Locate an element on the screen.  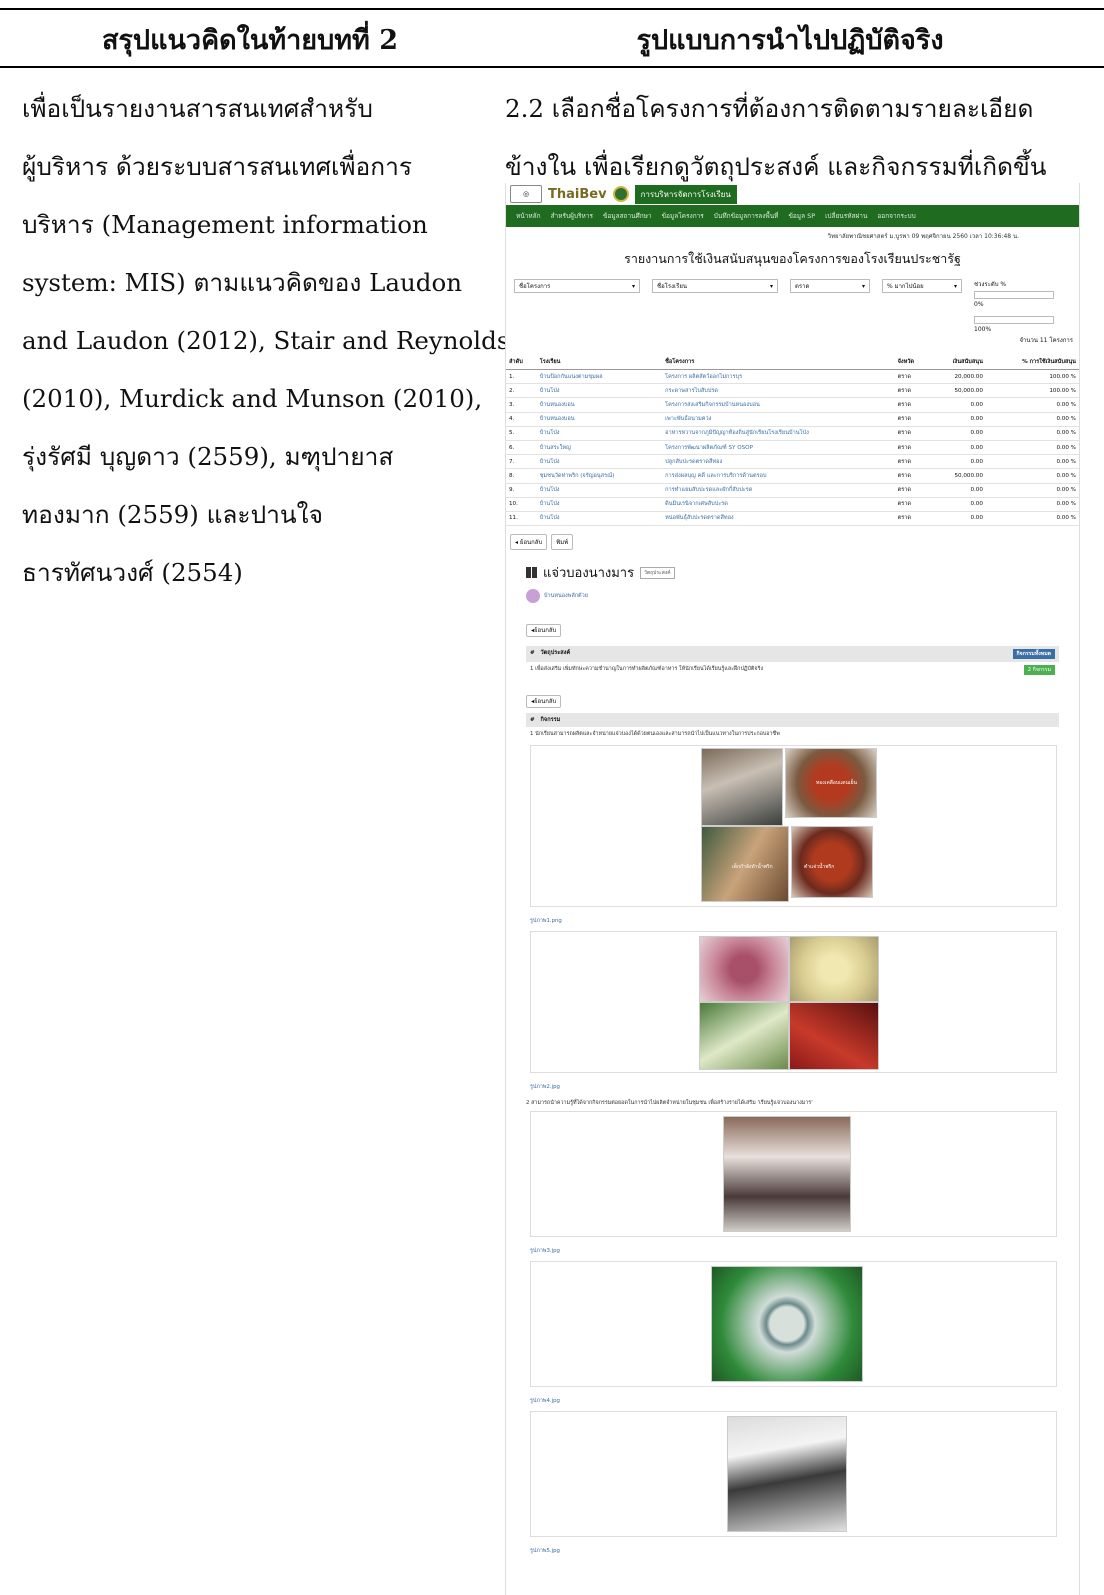
grid-icon is located at coordinates (531, 573).